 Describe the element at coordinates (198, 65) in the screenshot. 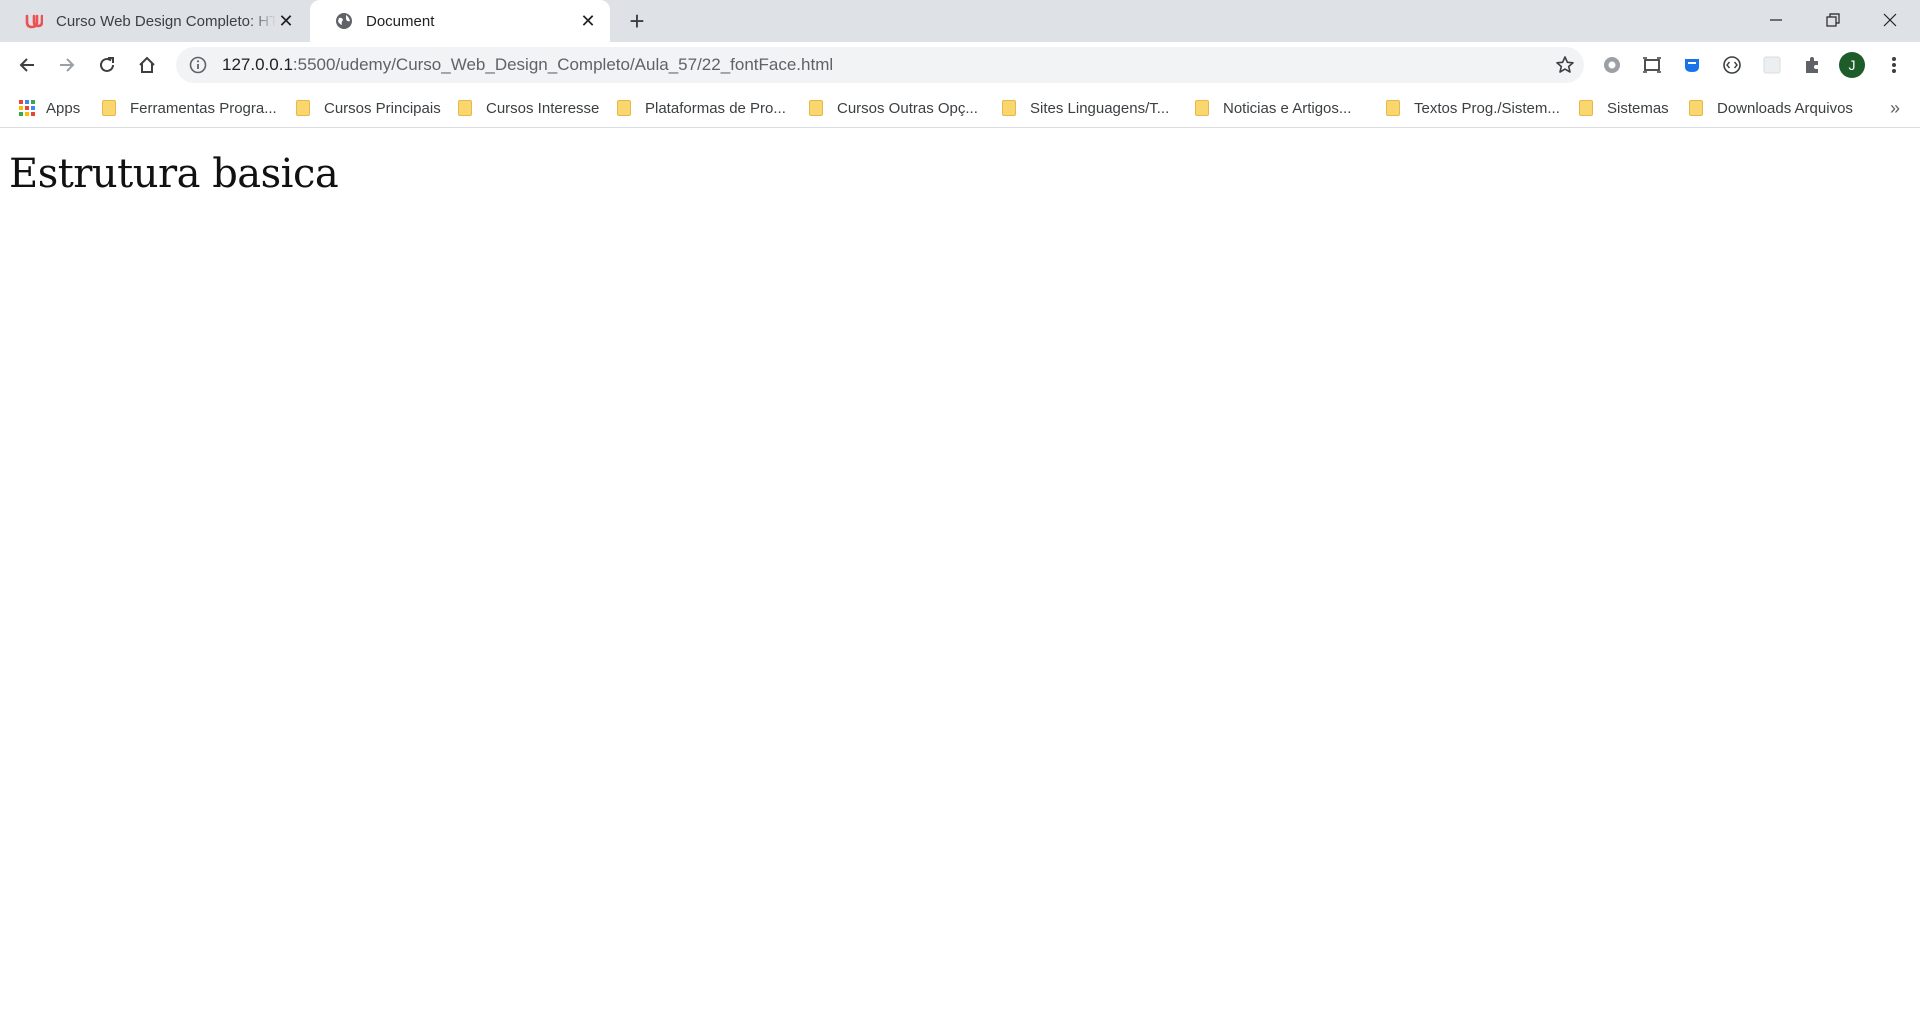

I see `info-icon` at that location.